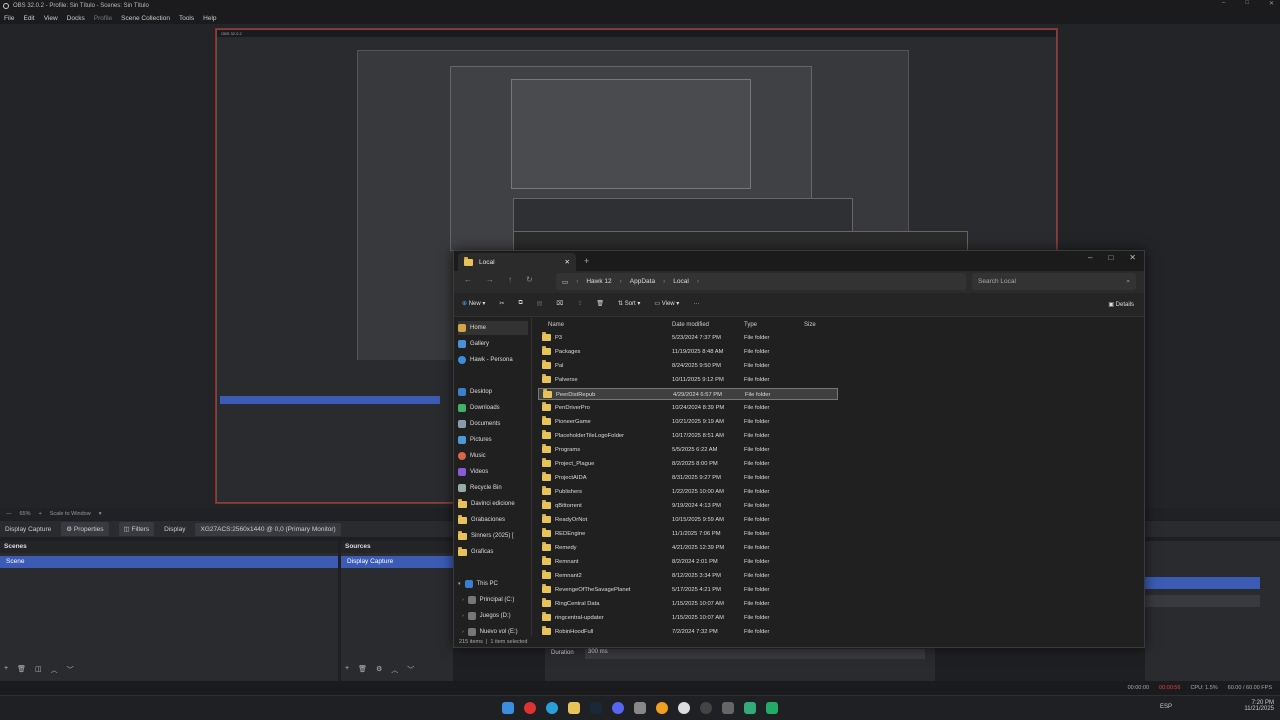 Image resolution: width=1280 pixels, height=720 pixels. Describe the element at coordinates (1271, 3) in the screenshot. I see `close-icon: ✕` at that location.